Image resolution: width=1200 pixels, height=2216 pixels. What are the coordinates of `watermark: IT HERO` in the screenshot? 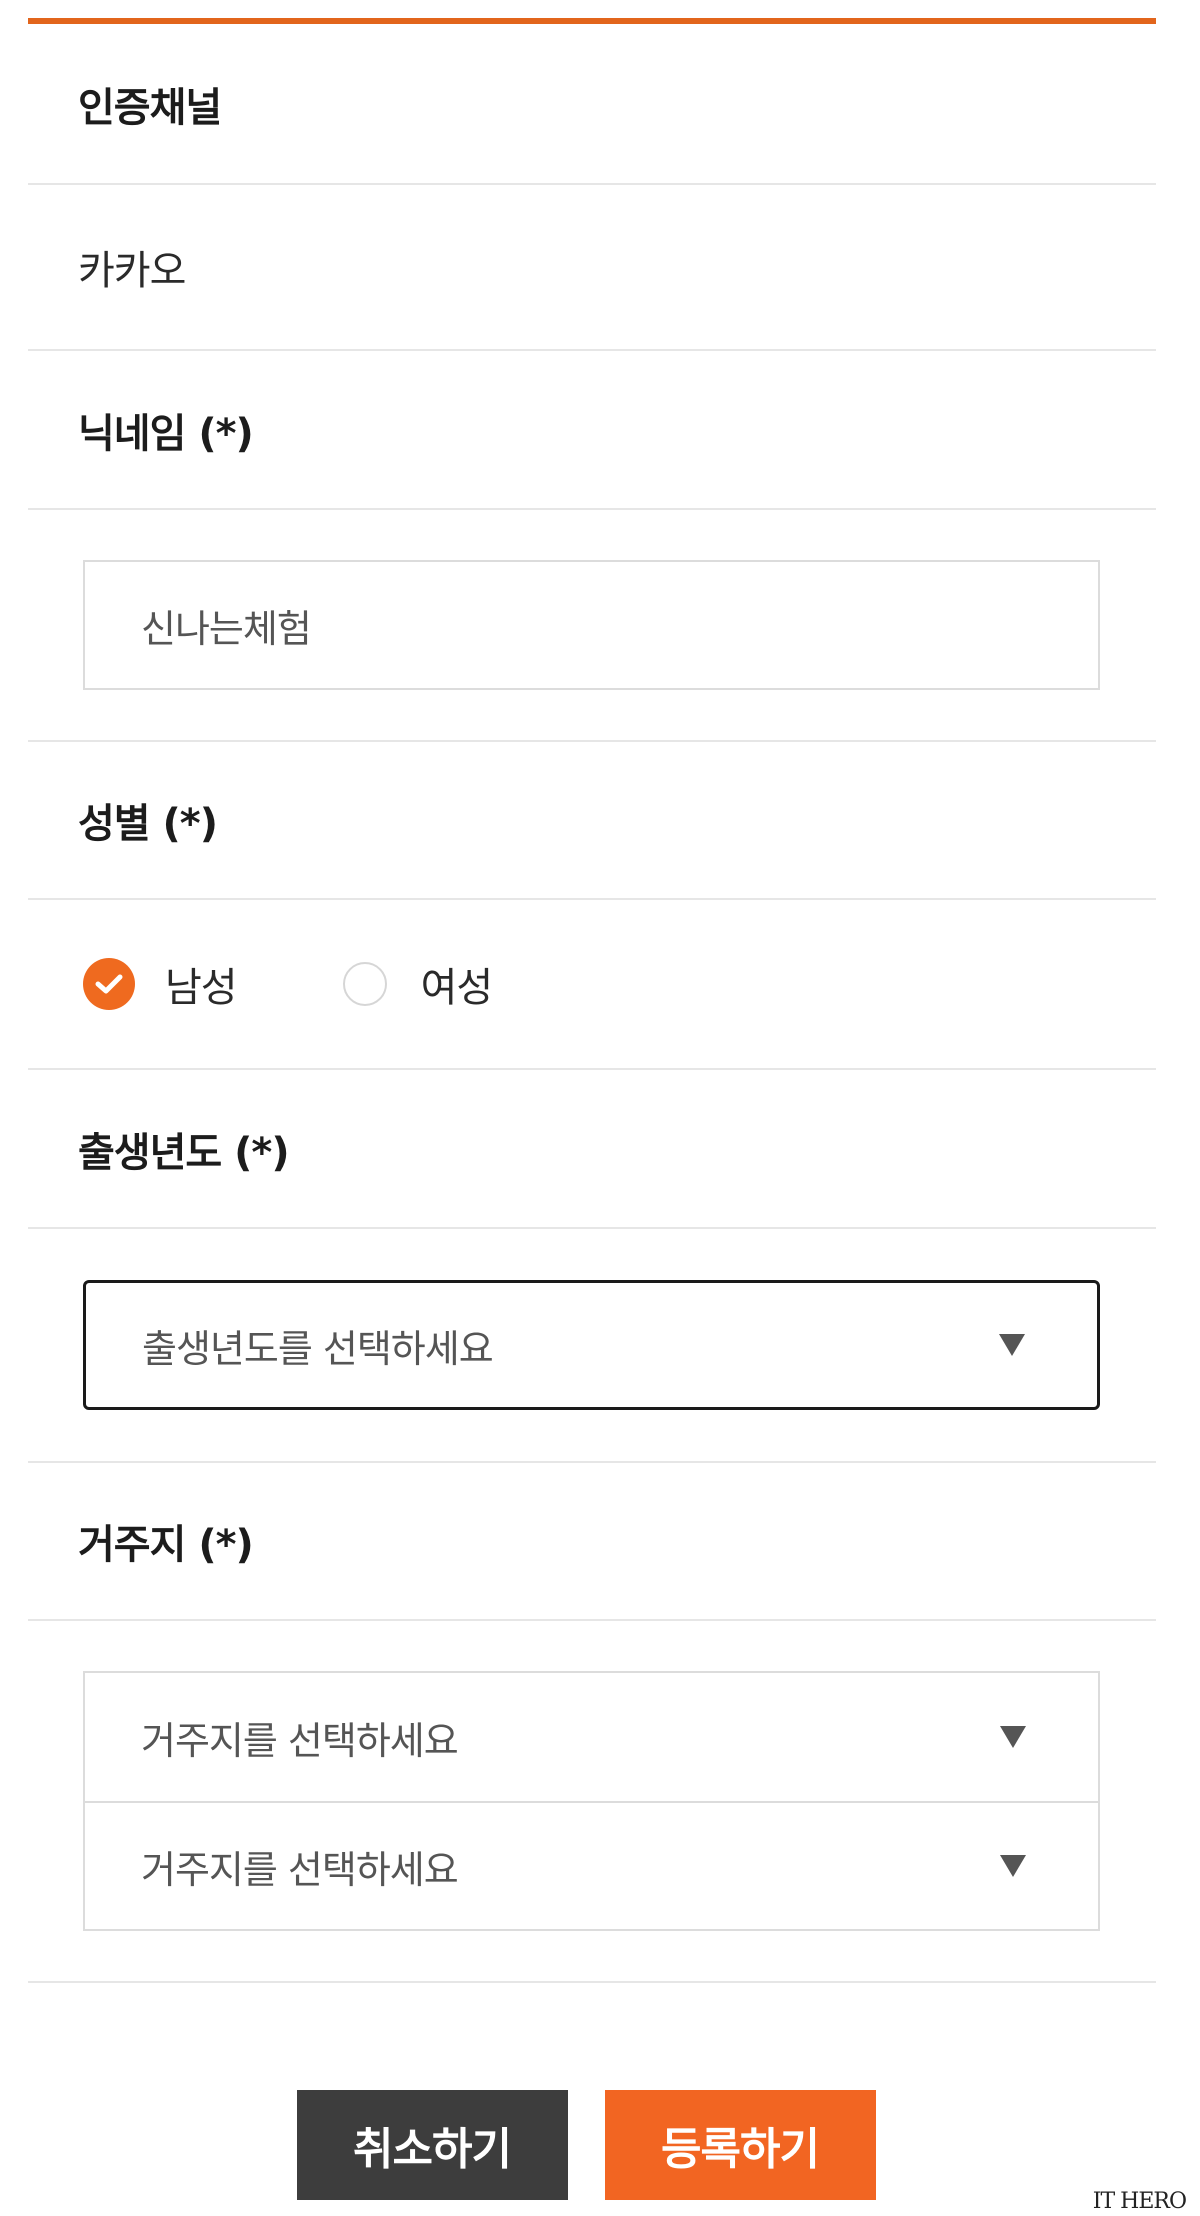 It's located at (1139, 2201).